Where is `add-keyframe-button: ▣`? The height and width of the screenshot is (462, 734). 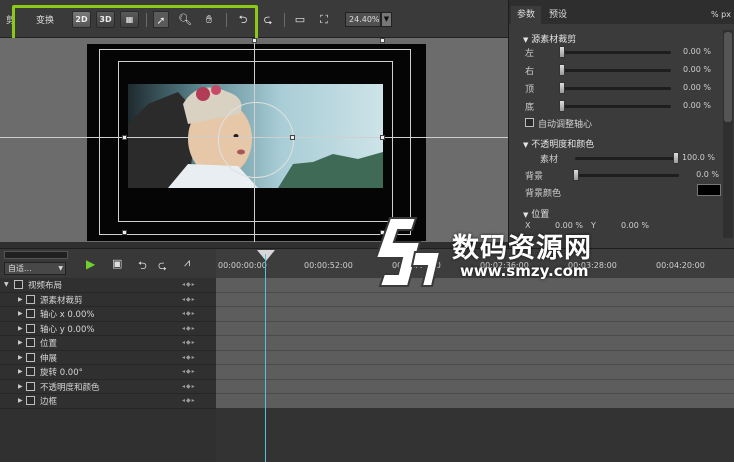 add-keyframe-button: ▣ is located at coordinates (117, 263).